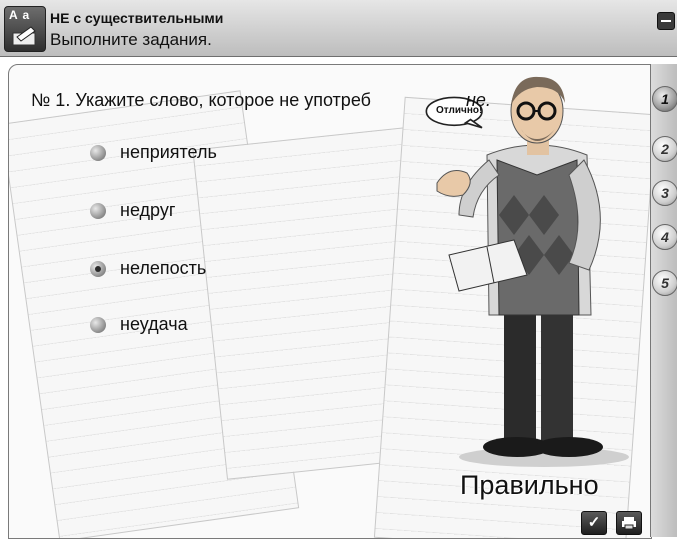  I want to click on option-label: неприятель, so click(168, 152).